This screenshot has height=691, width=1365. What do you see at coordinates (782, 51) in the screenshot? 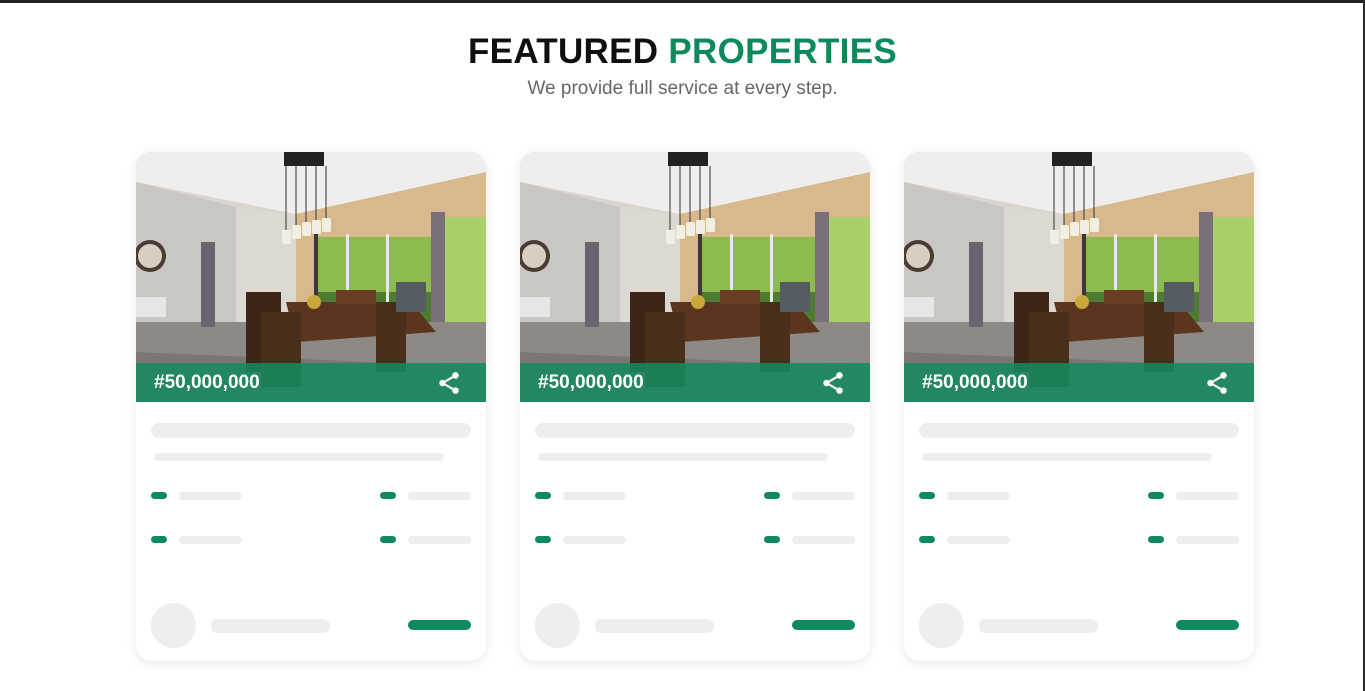
I see `title-properties: PROPERTIES` at bounding box center [782, 51].